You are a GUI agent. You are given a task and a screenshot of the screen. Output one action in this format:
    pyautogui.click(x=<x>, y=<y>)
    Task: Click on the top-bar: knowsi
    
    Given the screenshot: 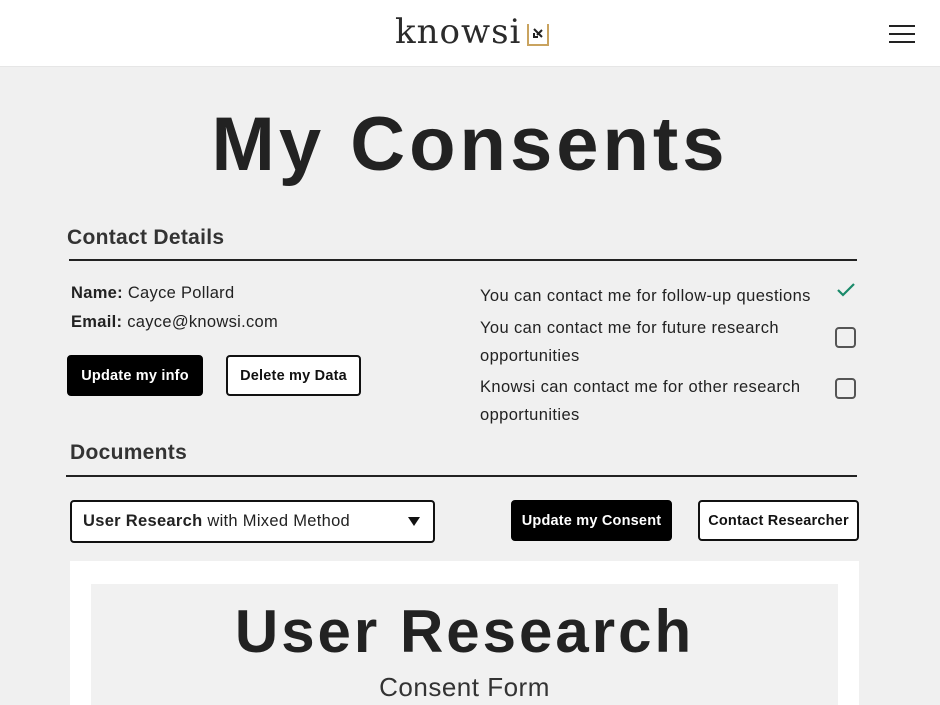 What is the action you would take?
    pyautogui.click(x=470, y=33)
    